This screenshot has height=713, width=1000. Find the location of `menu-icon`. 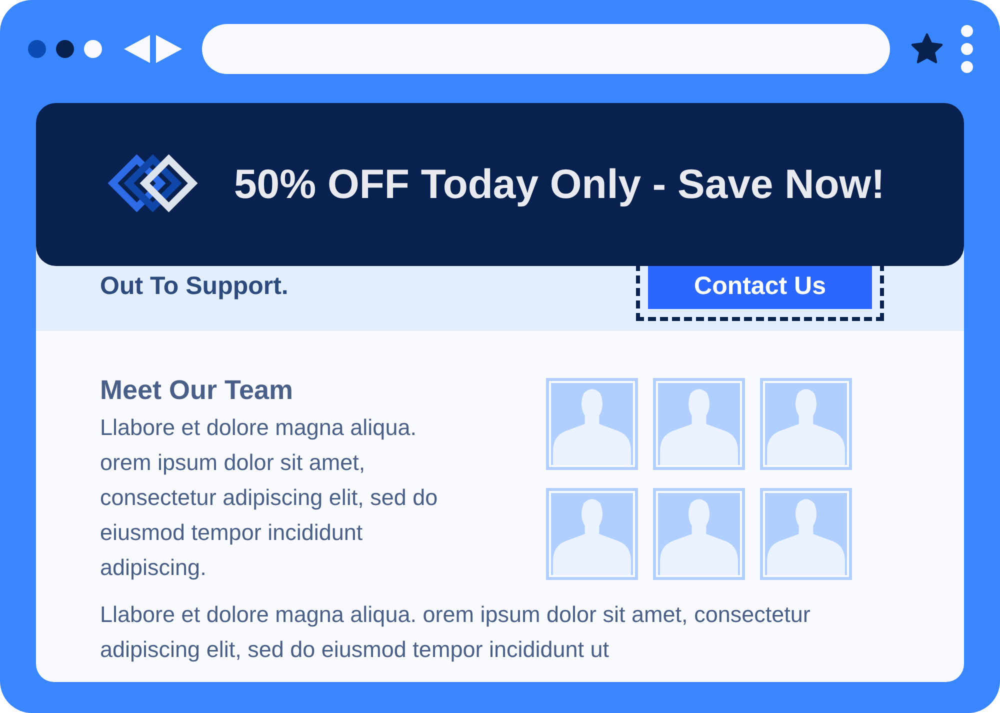

menu-icon is located at coordinates (967, 49).